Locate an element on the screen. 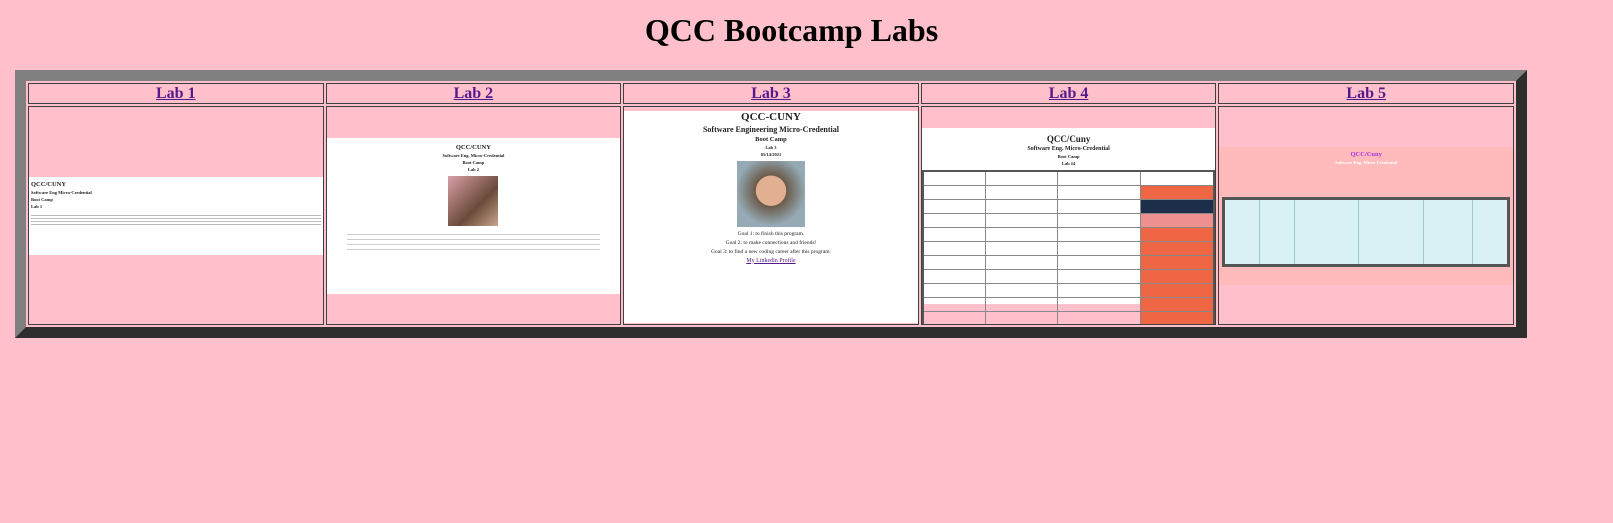 The height and width of the screenshot is (523, 1613). lab-3-course: Boot Camp is located at coordinates (771, 139).